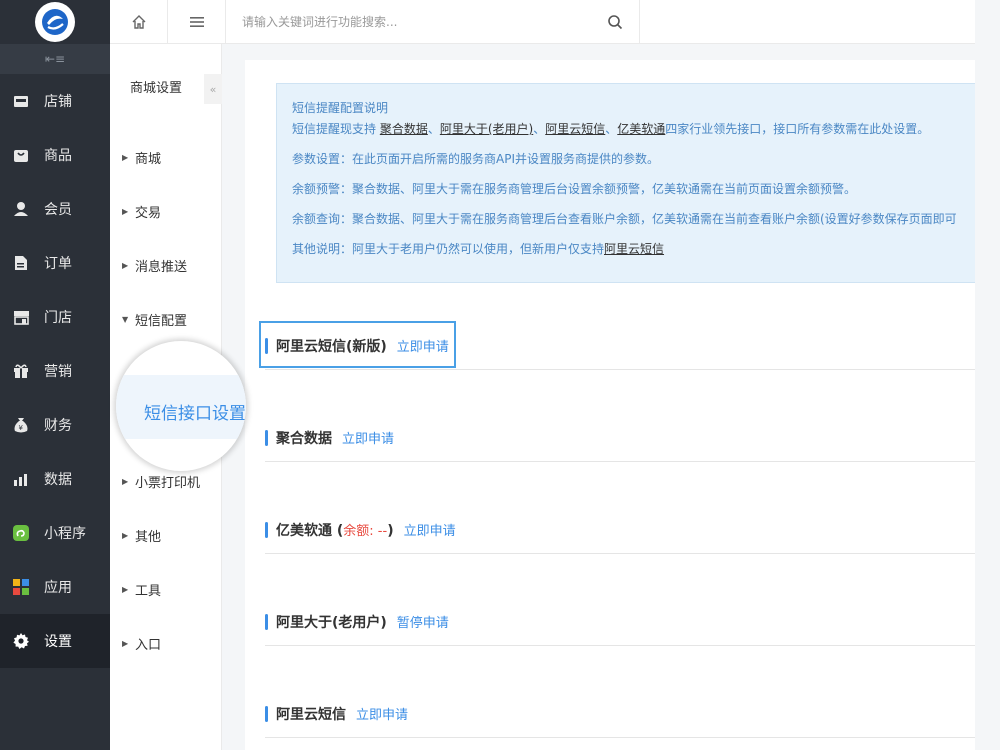 This screenshot has width=1000, height=750. Describe the element at coordinates (21, 641) in the screenshot. I see `gear-icon` at that location.